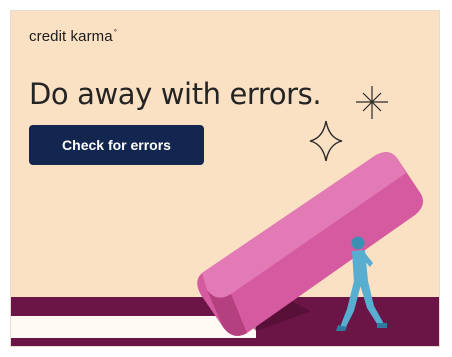  Describe the element at coordinates (116, 145) in the screenshot. I see `check-for-errors-button: Check for errors` at that location.